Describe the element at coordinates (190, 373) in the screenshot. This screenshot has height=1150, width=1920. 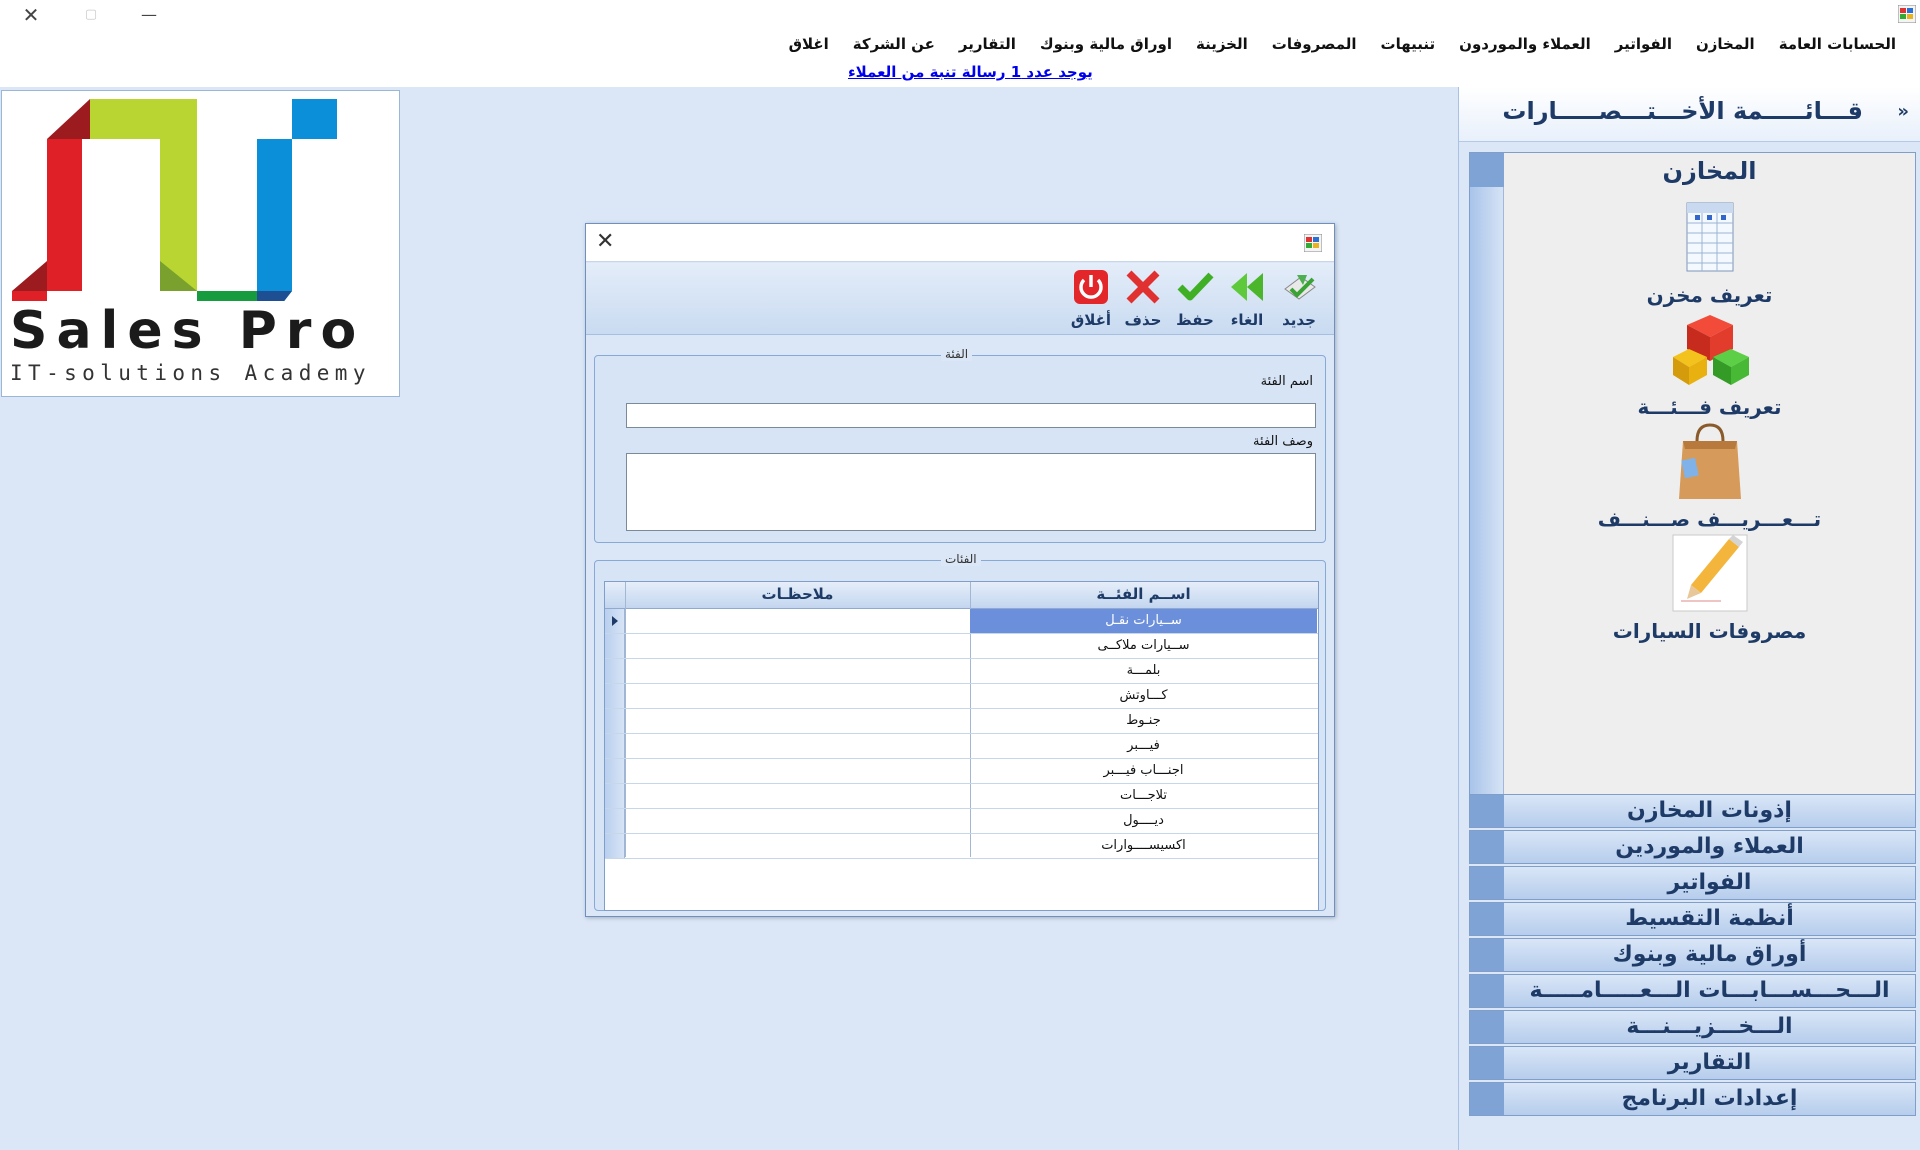
I see `logo-tagline: IT-solutions Academy` at that location.